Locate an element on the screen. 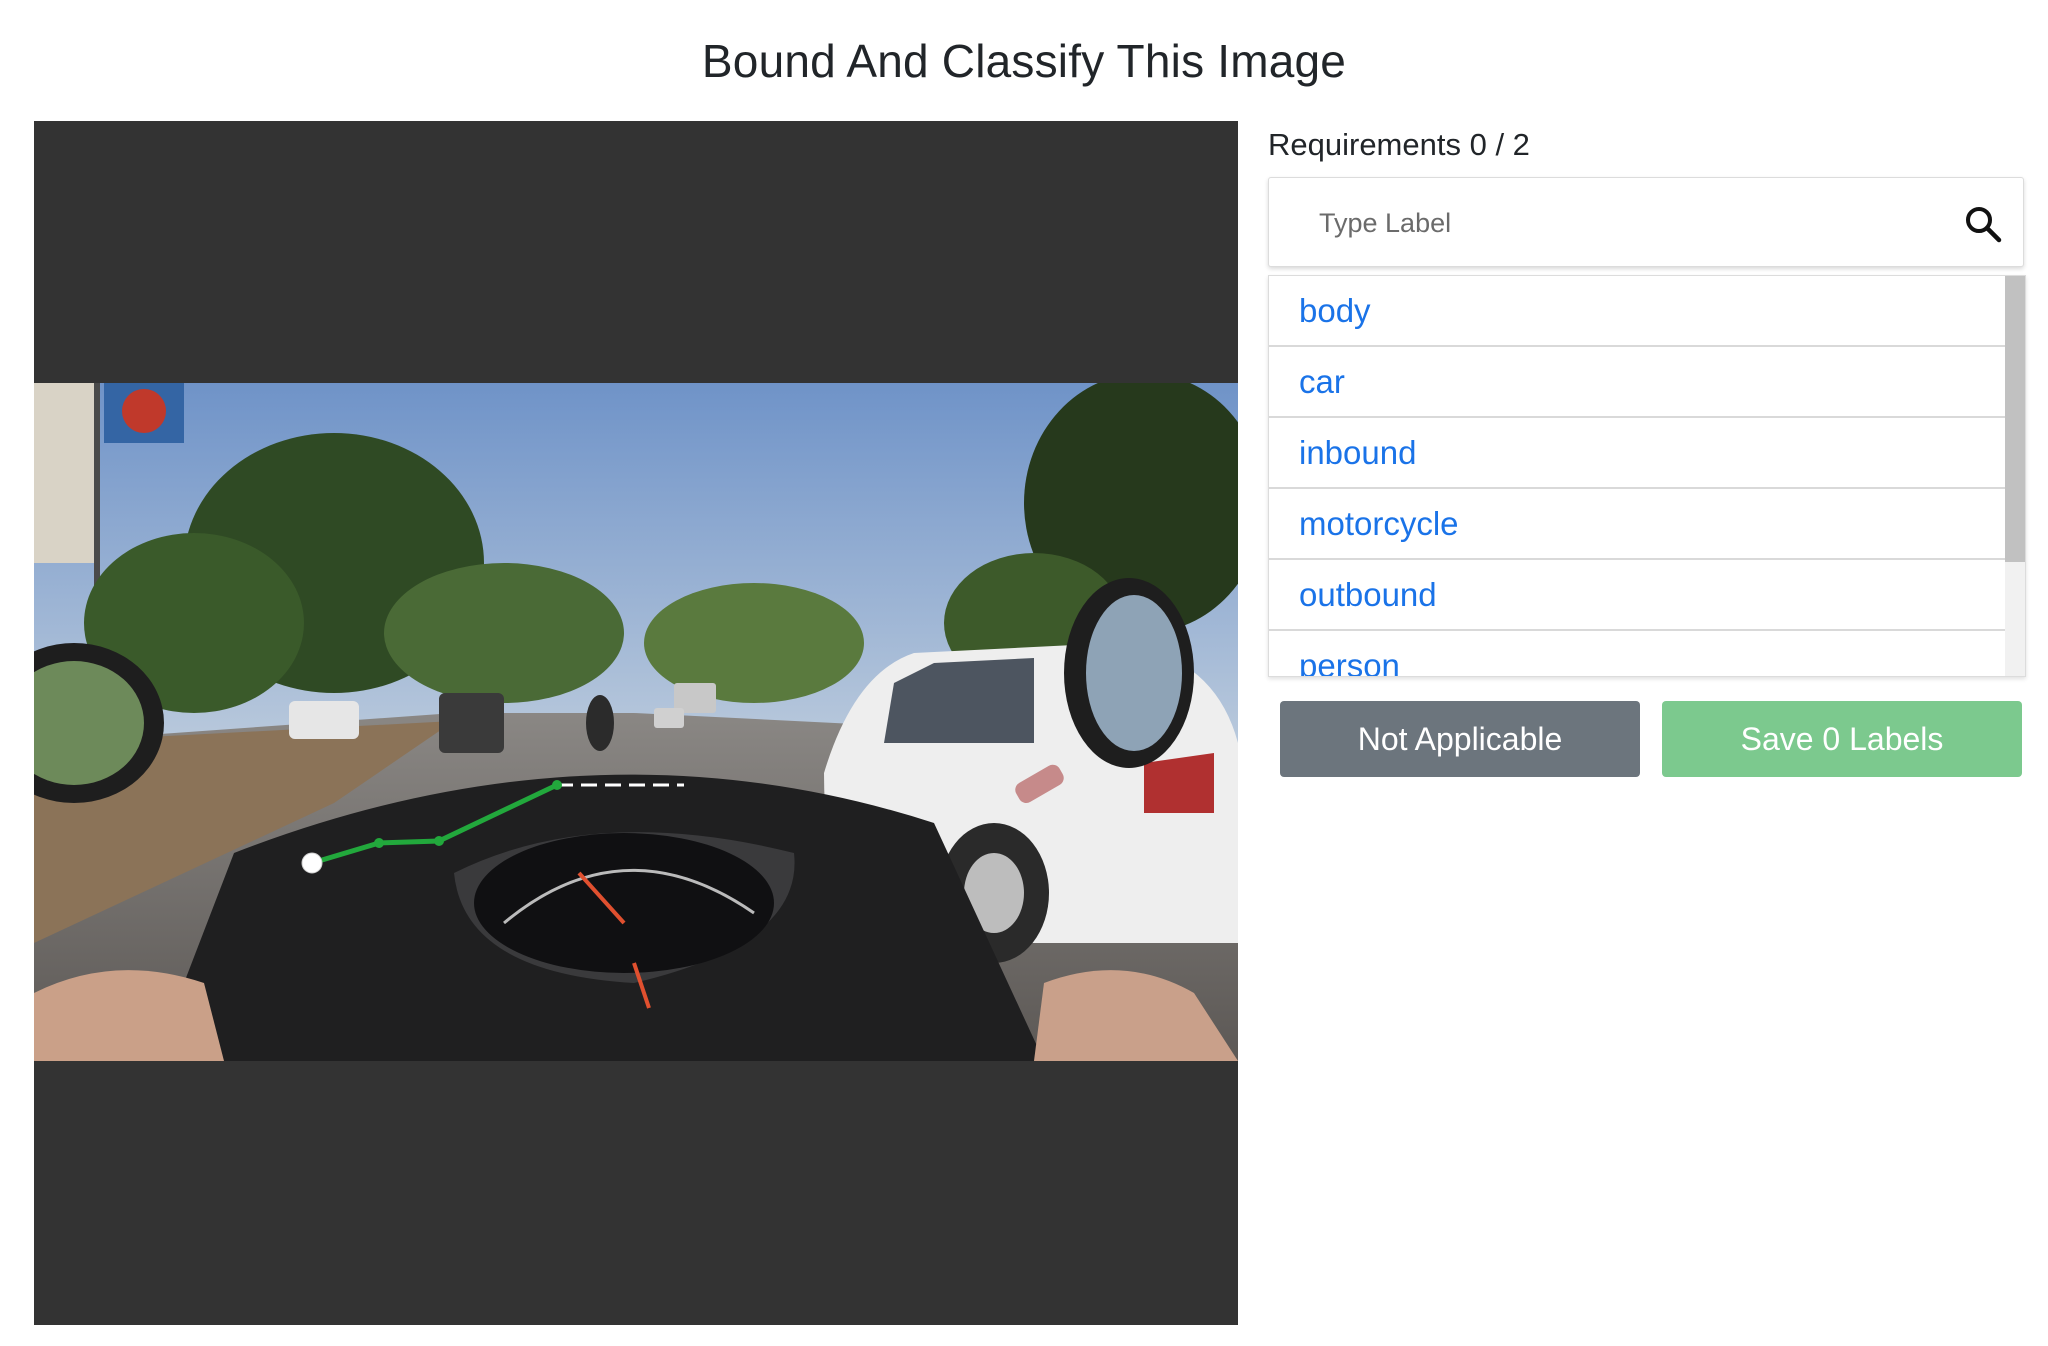  not-applicable-button: Not Applicable is located at coordinates (1460, 739).